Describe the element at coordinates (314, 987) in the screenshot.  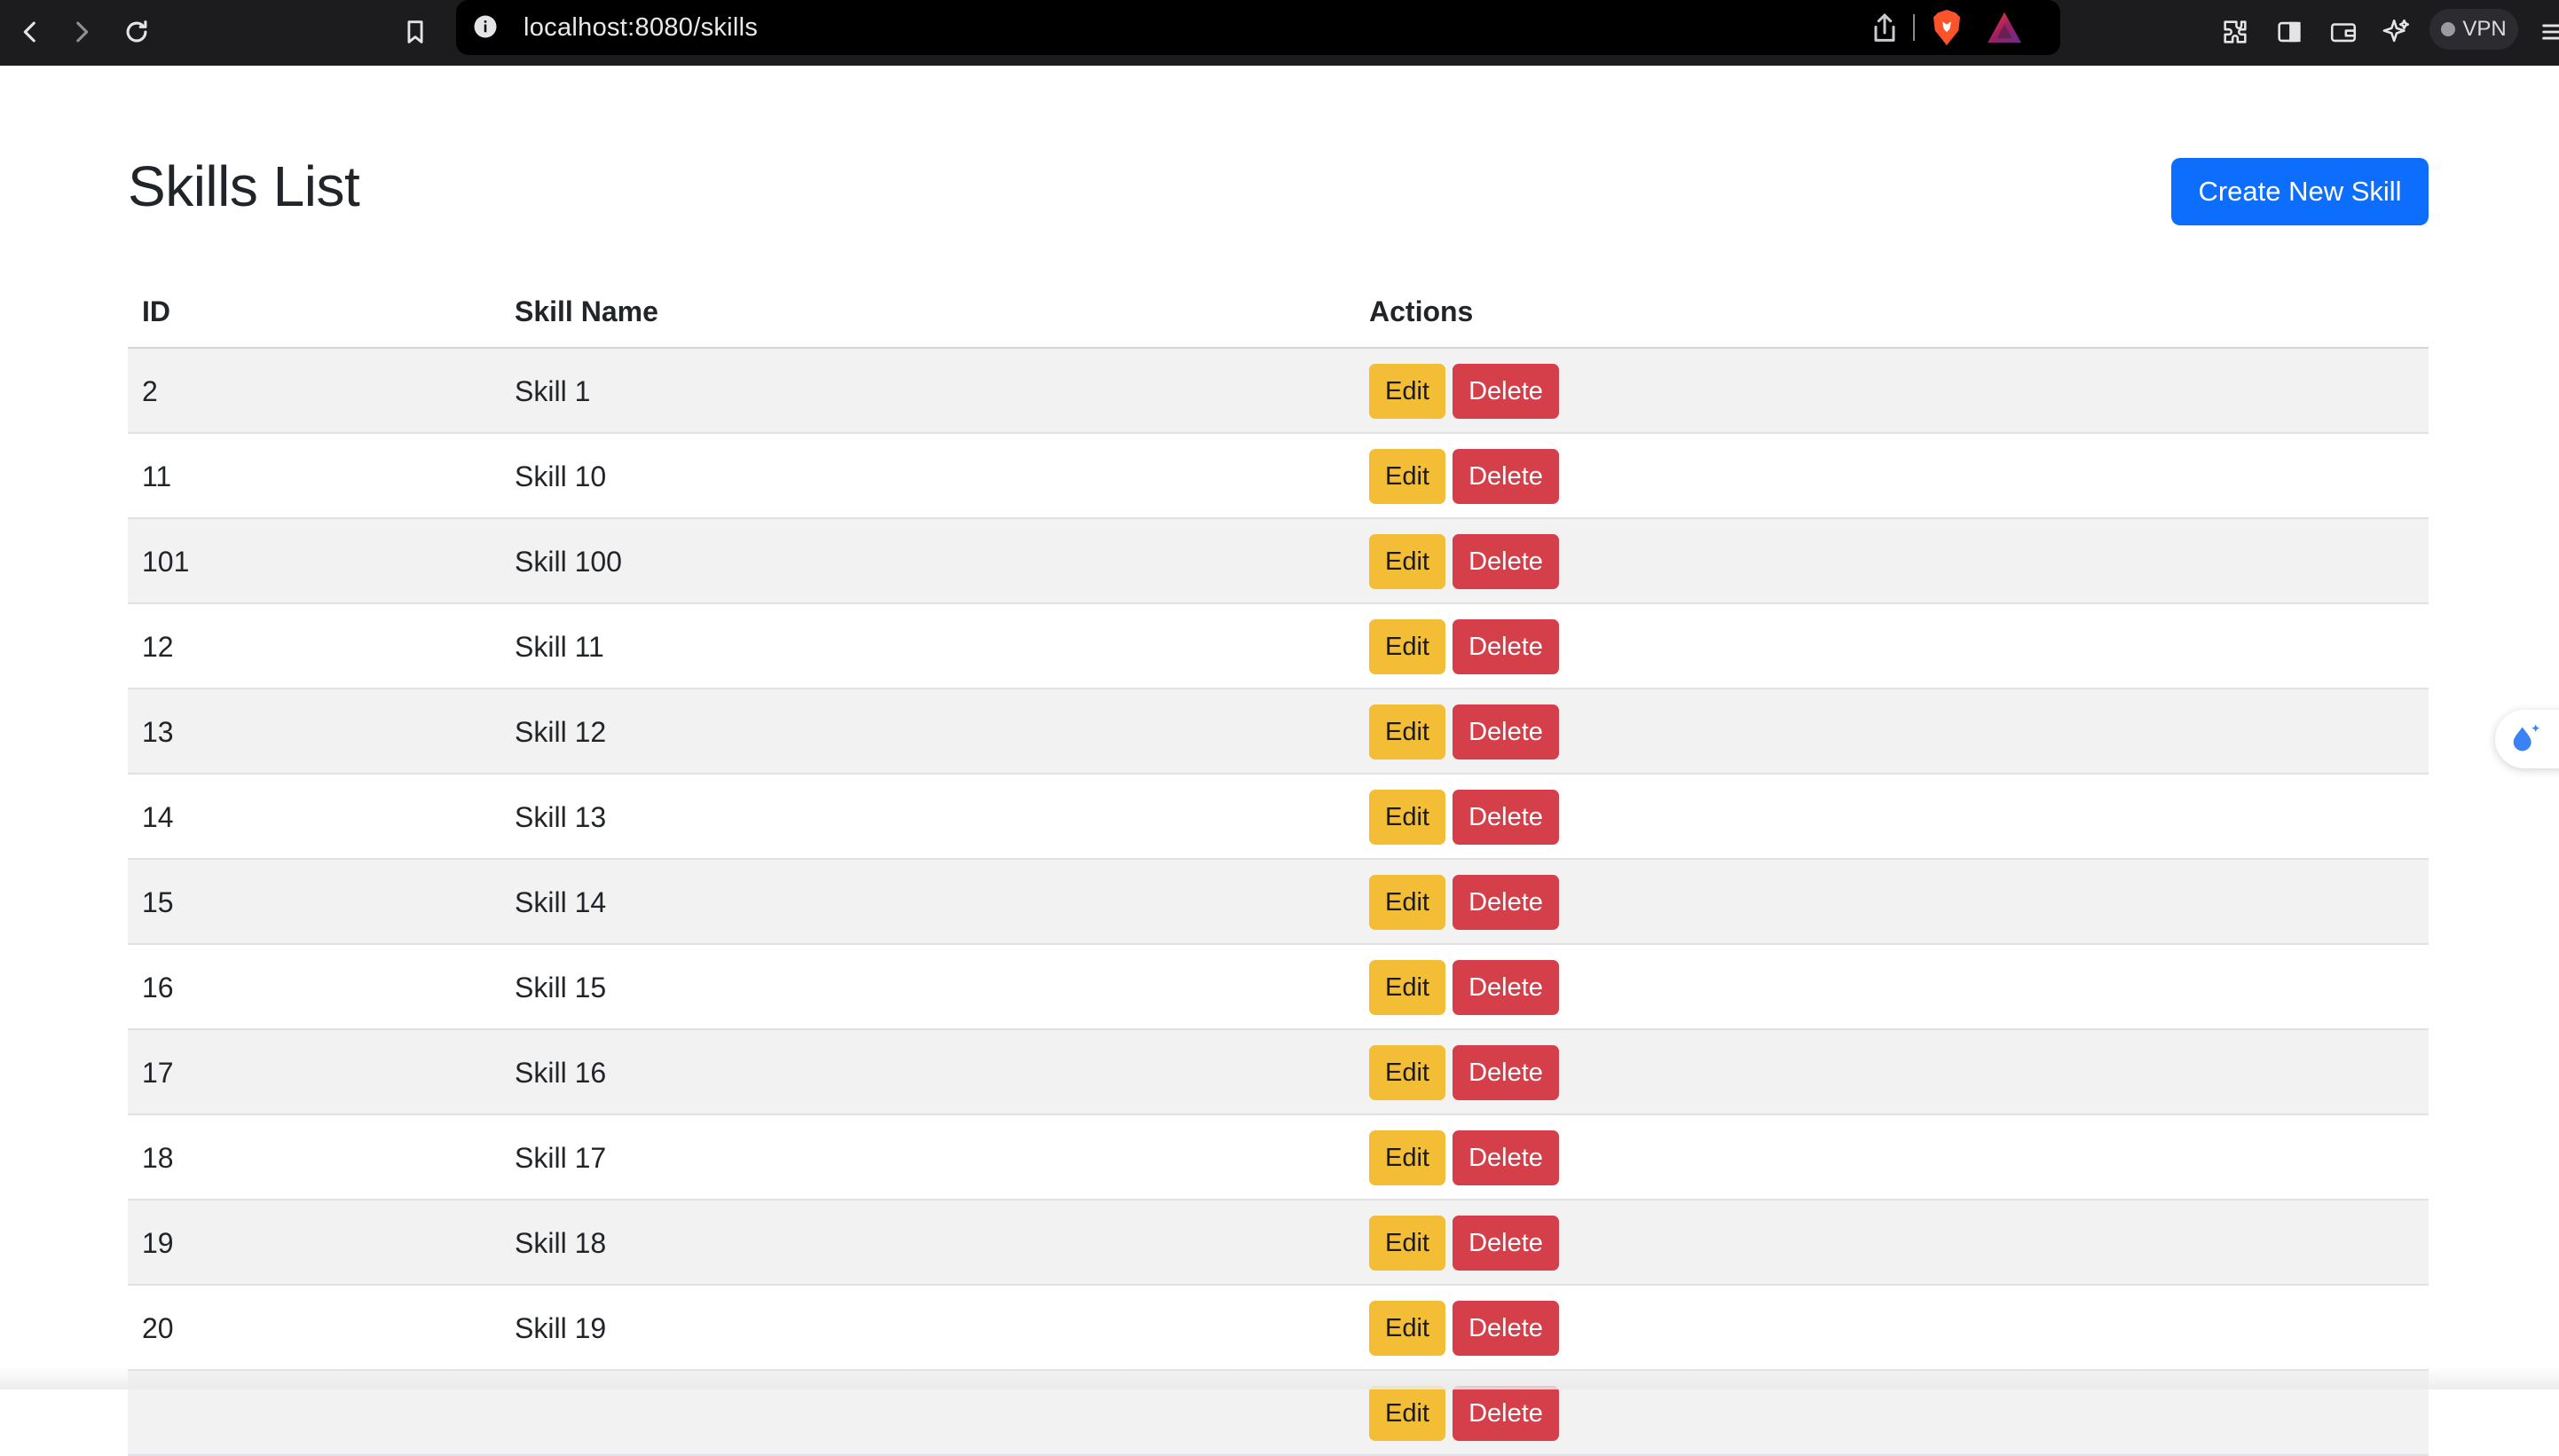
I see `skill-id-cell: 16` at that location.